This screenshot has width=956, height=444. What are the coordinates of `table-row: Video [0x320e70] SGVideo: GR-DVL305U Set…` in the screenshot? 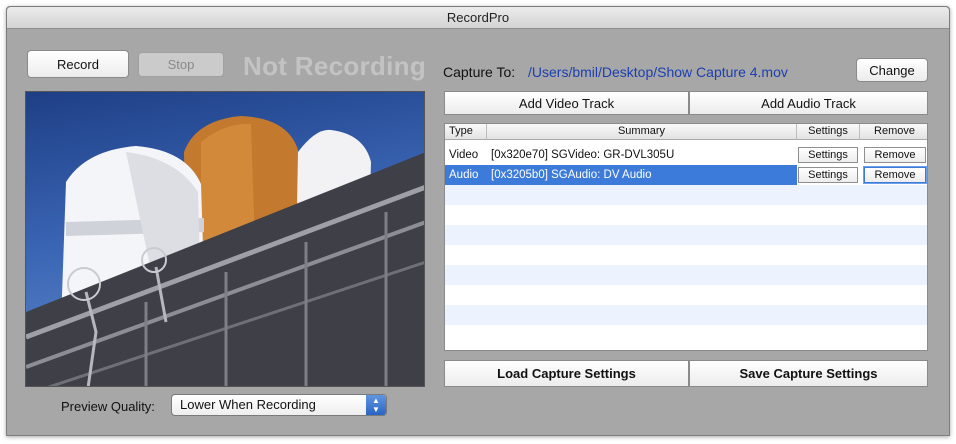 It's located at (686, 155).